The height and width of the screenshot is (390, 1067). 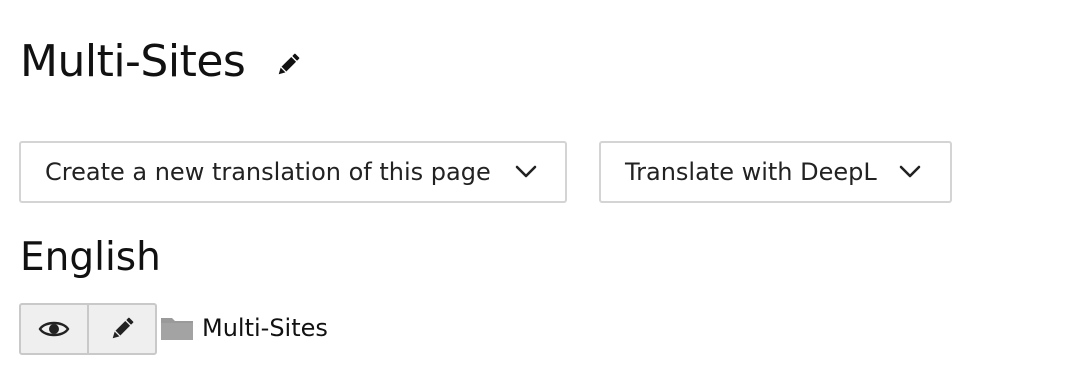 What do you see at coordinates (751, 172) in the screenshot?
I see `deepl-translate-label: Translate with DeepL` at bounding box center [751, 172].